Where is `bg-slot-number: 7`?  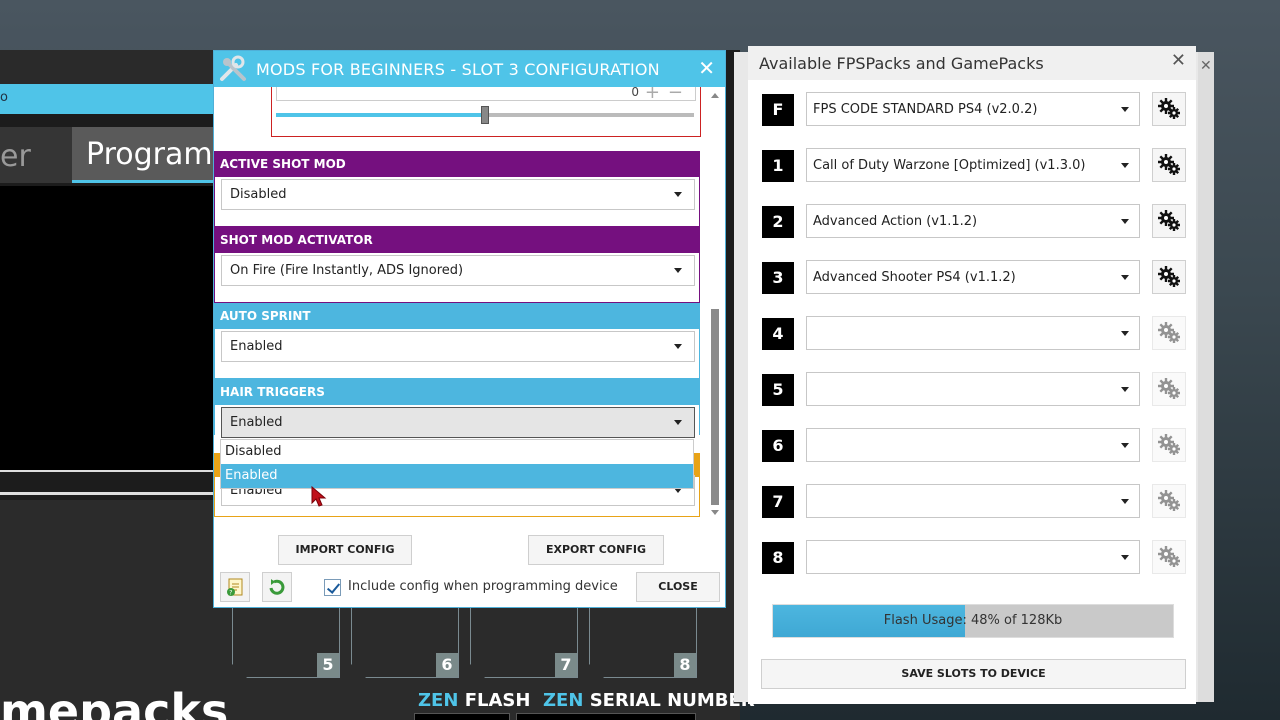 bg-slot-number: 7 is located at coordinates (566, 665).